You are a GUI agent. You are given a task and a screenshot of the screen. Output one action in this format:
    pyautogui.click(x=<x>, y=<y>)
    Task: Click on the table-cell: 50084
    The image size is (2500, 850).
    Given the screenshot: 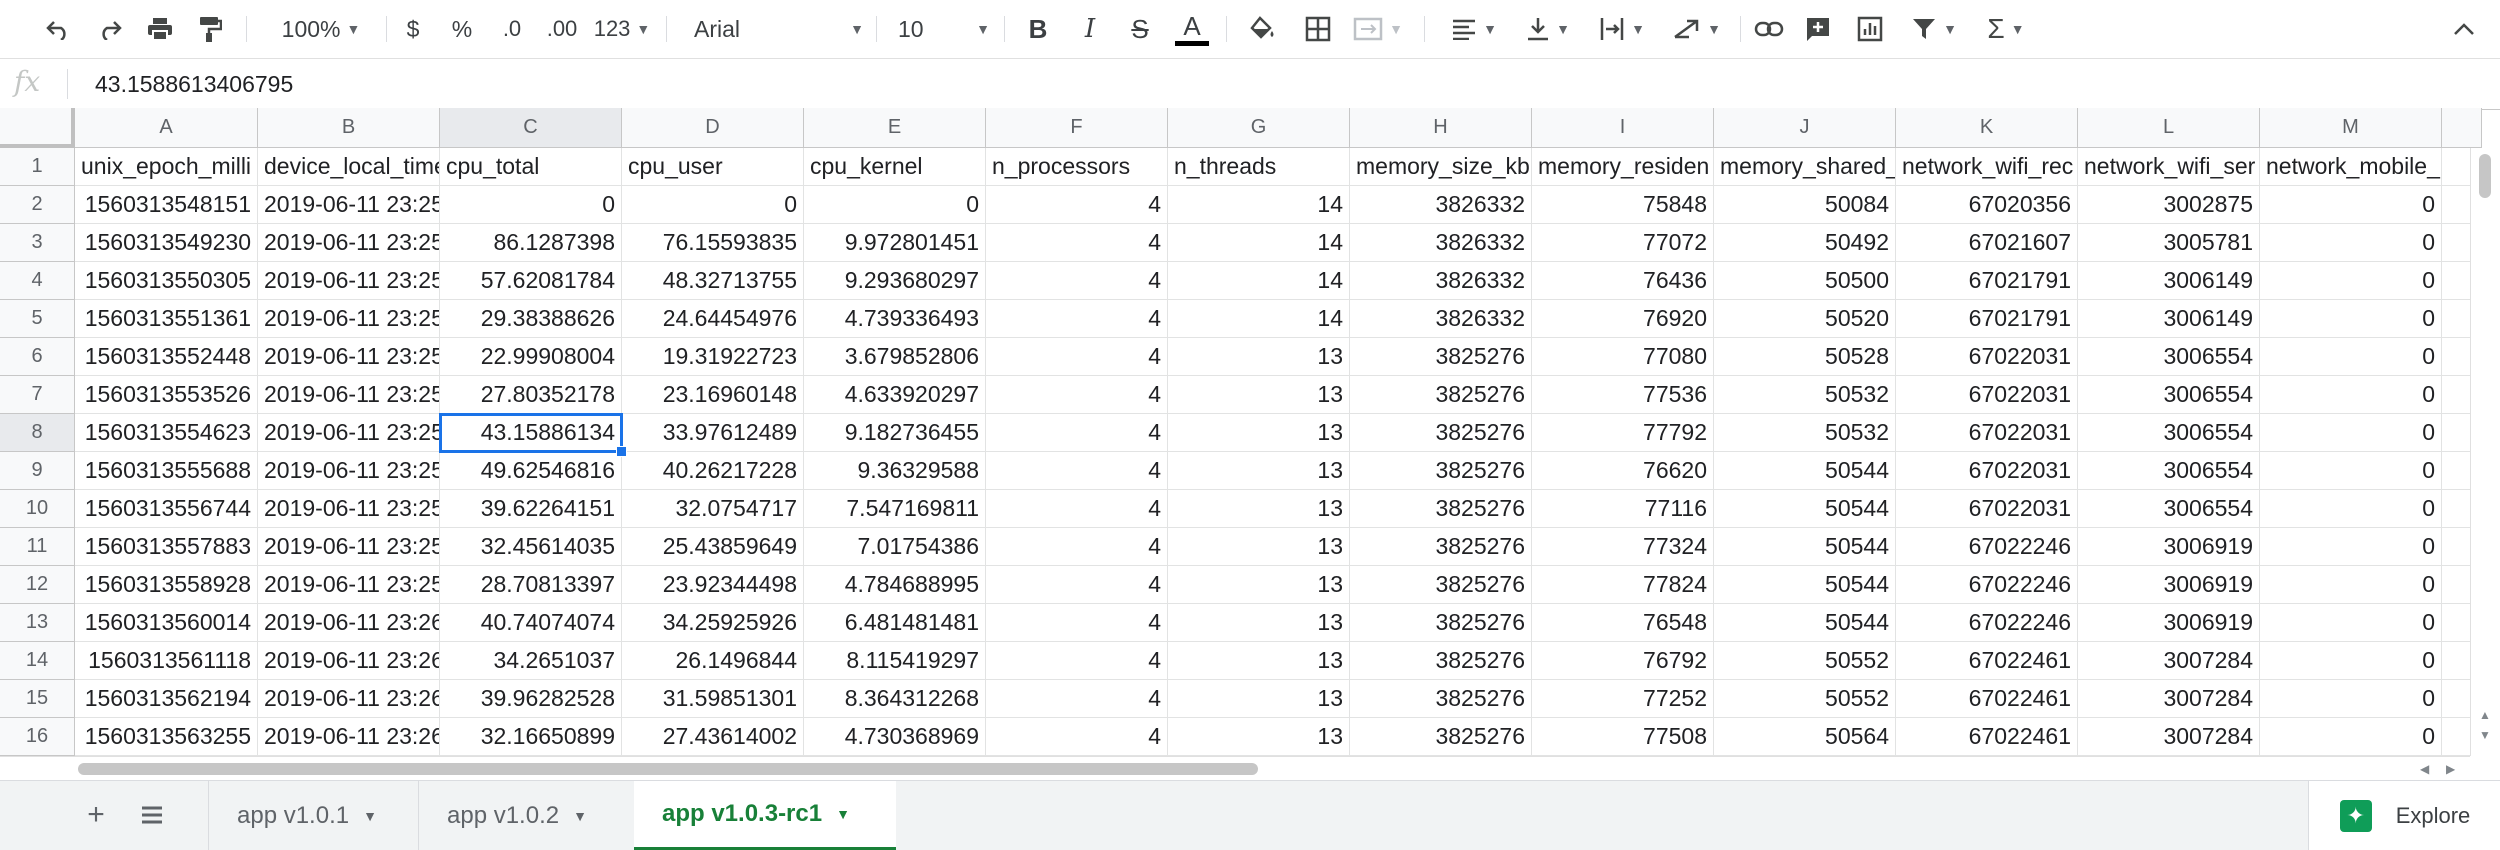 What is the action you would take?
    pyautogui.click(x=1805, y=205)
    